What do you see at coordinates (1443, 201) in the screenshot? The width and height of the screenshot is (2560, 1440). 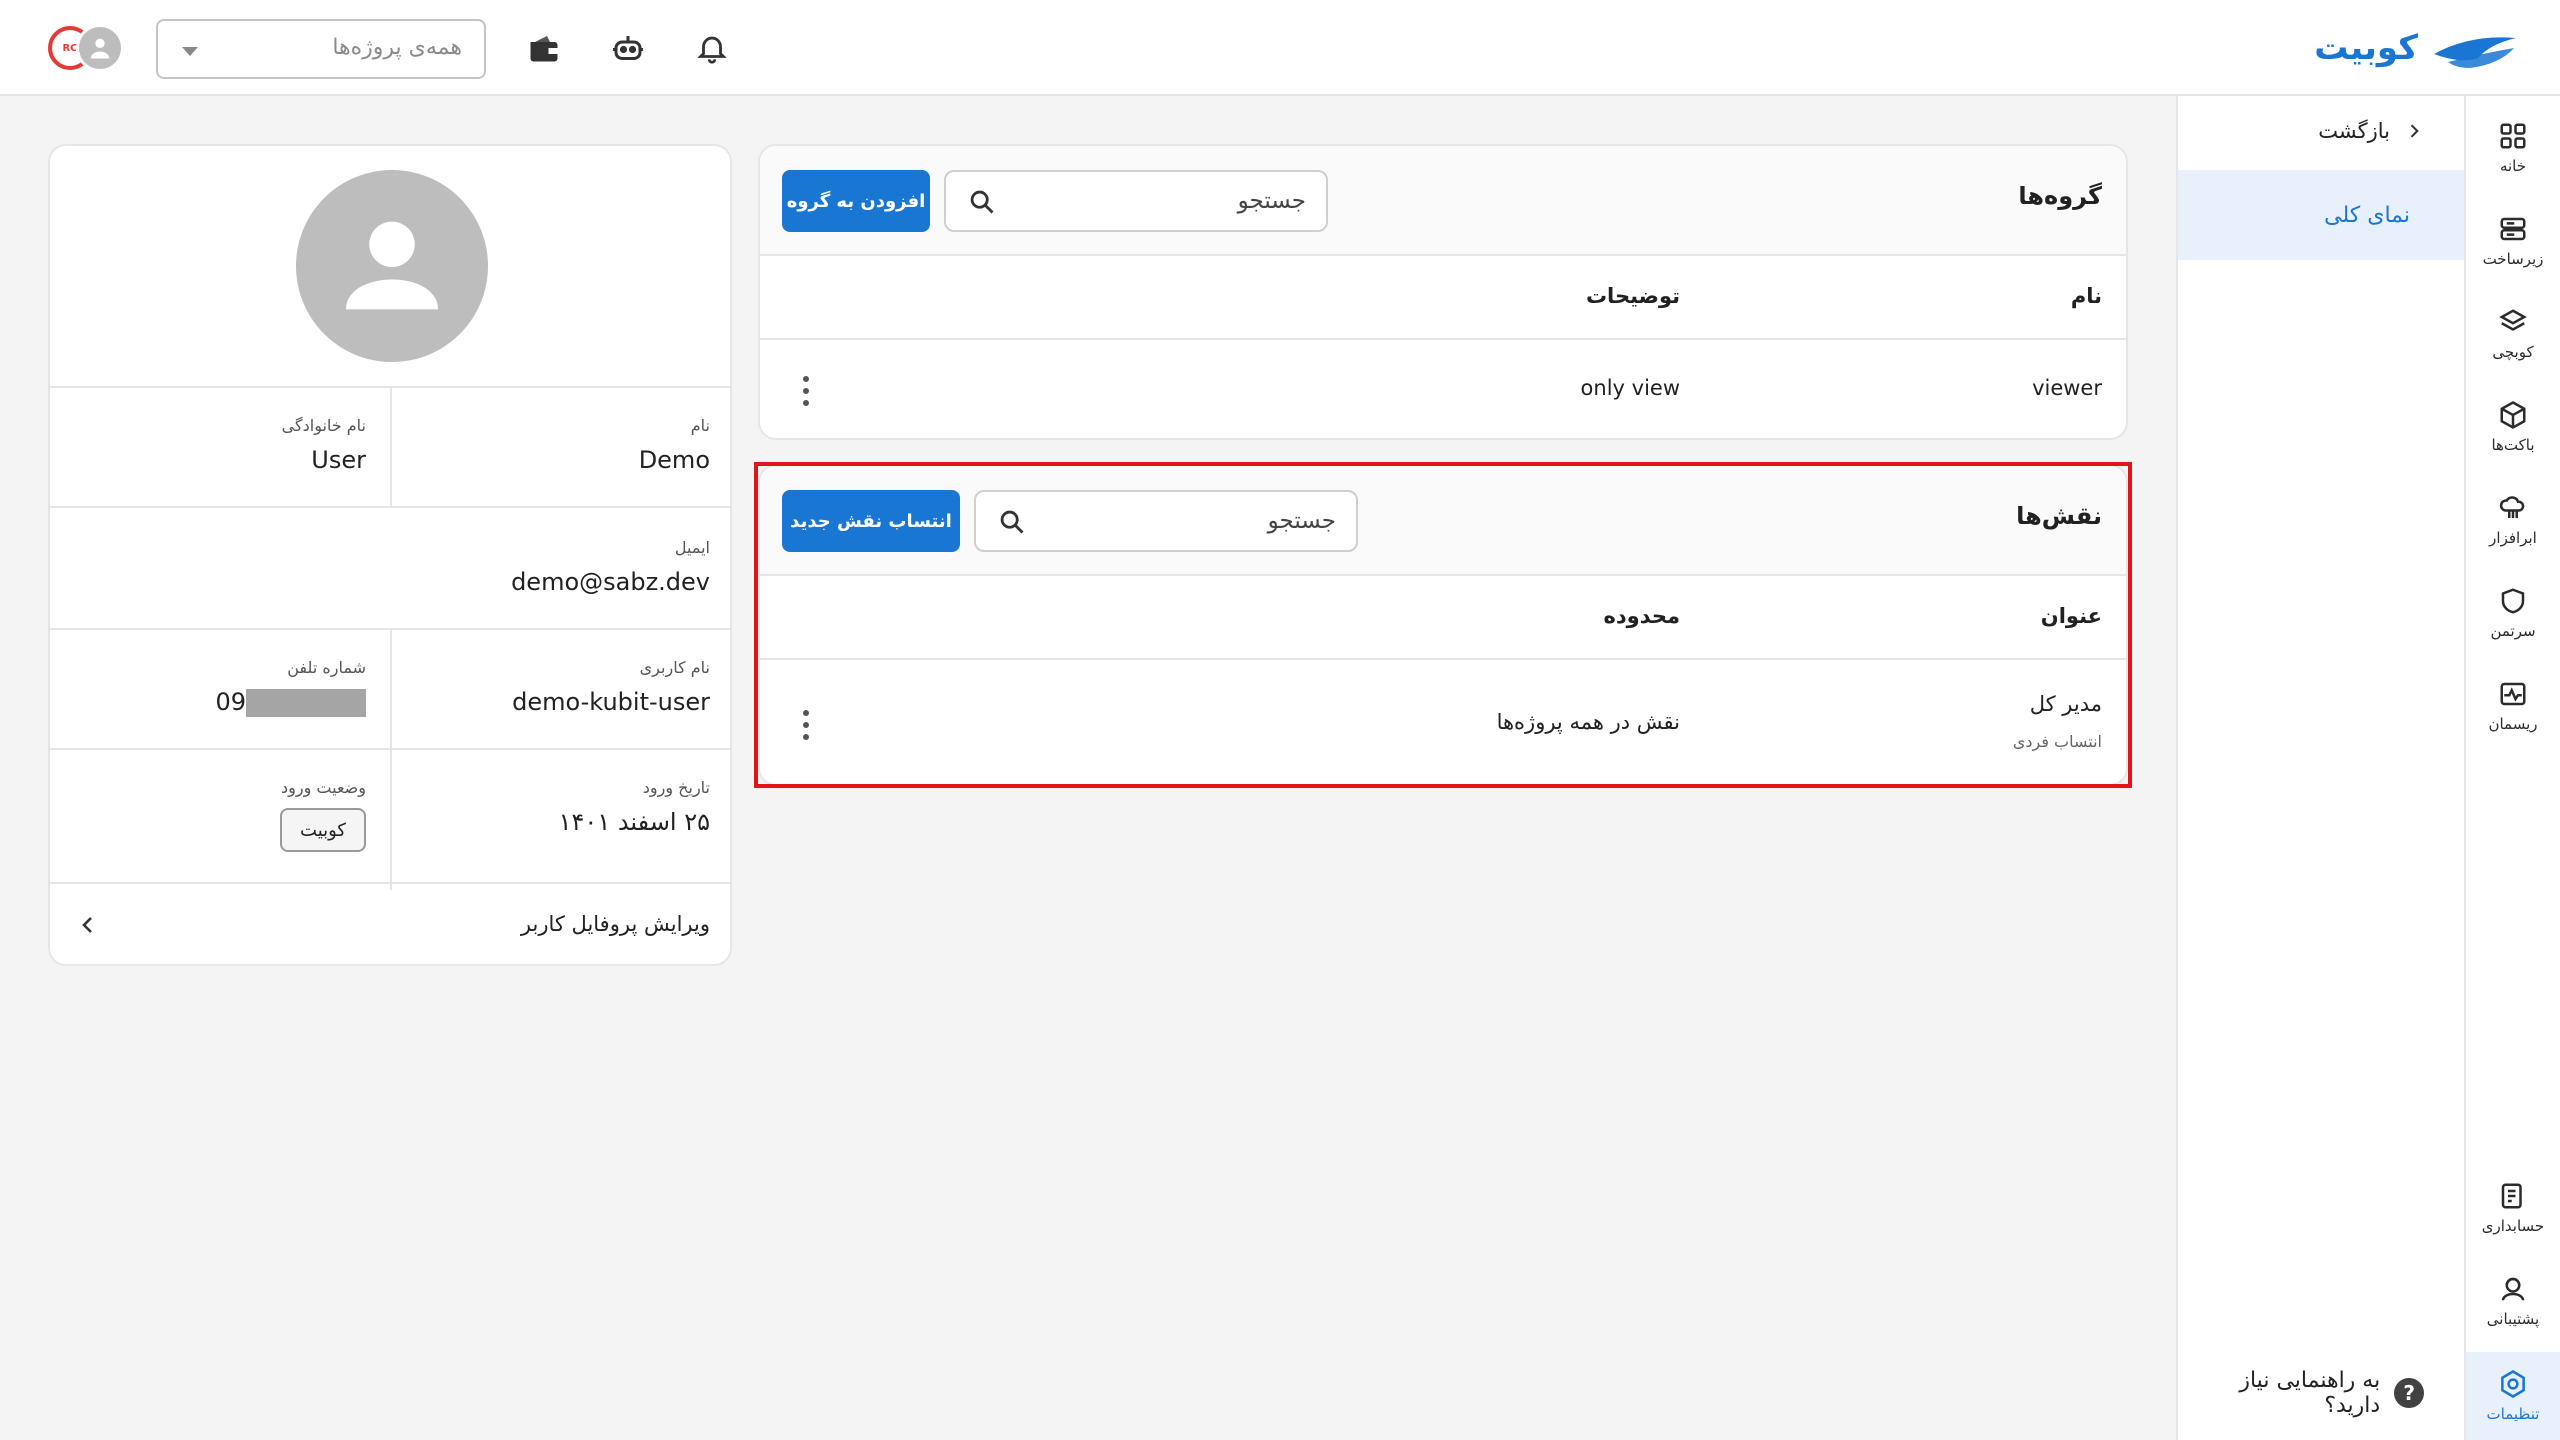 I see `groups-header: گروه‌ها جستجو افزودن به گروه` at bounding box center [1443, 201].